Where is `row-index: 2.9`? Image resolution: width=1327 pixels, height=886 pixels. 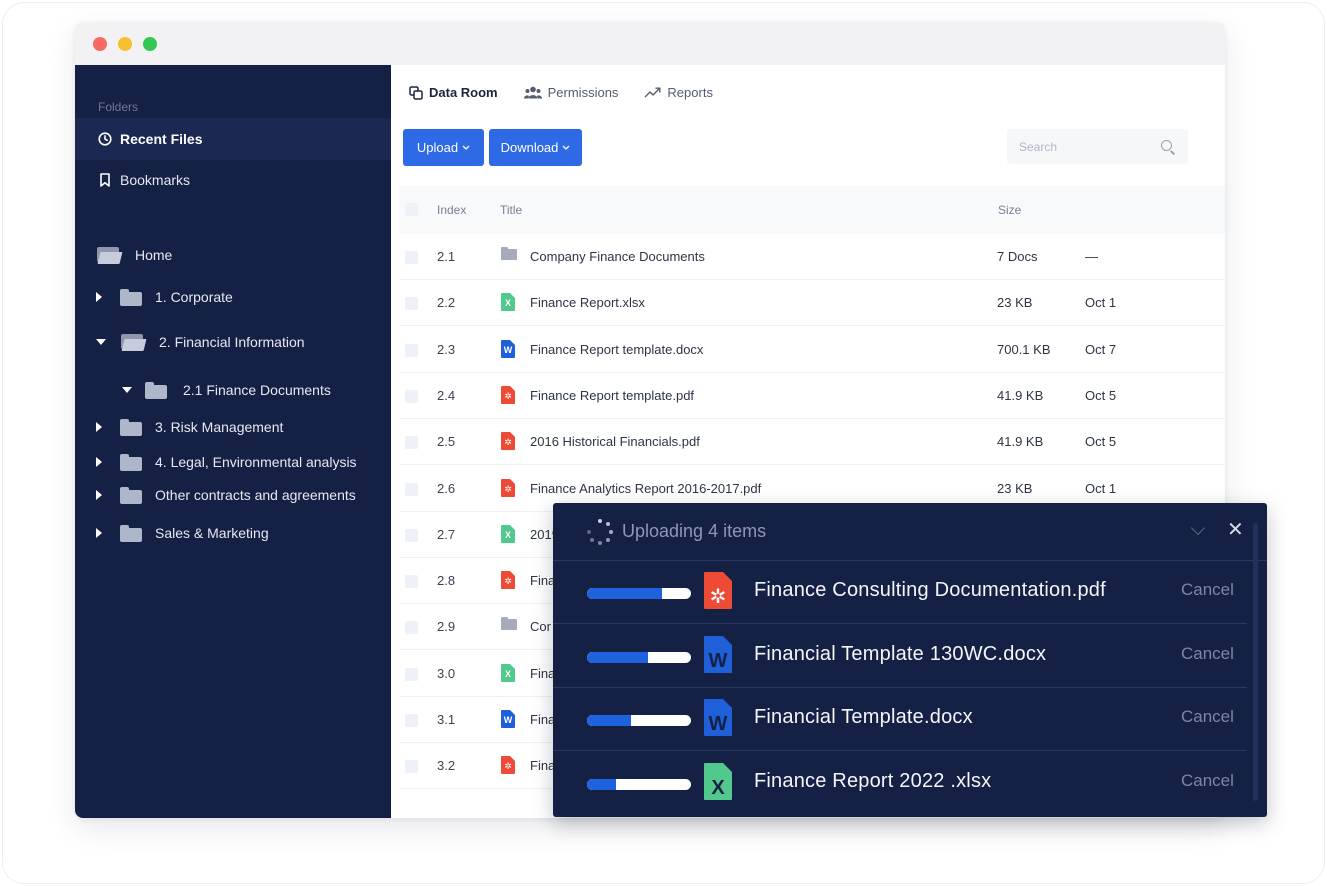 row-index: 2.9 is located at coordinates (446, 627).